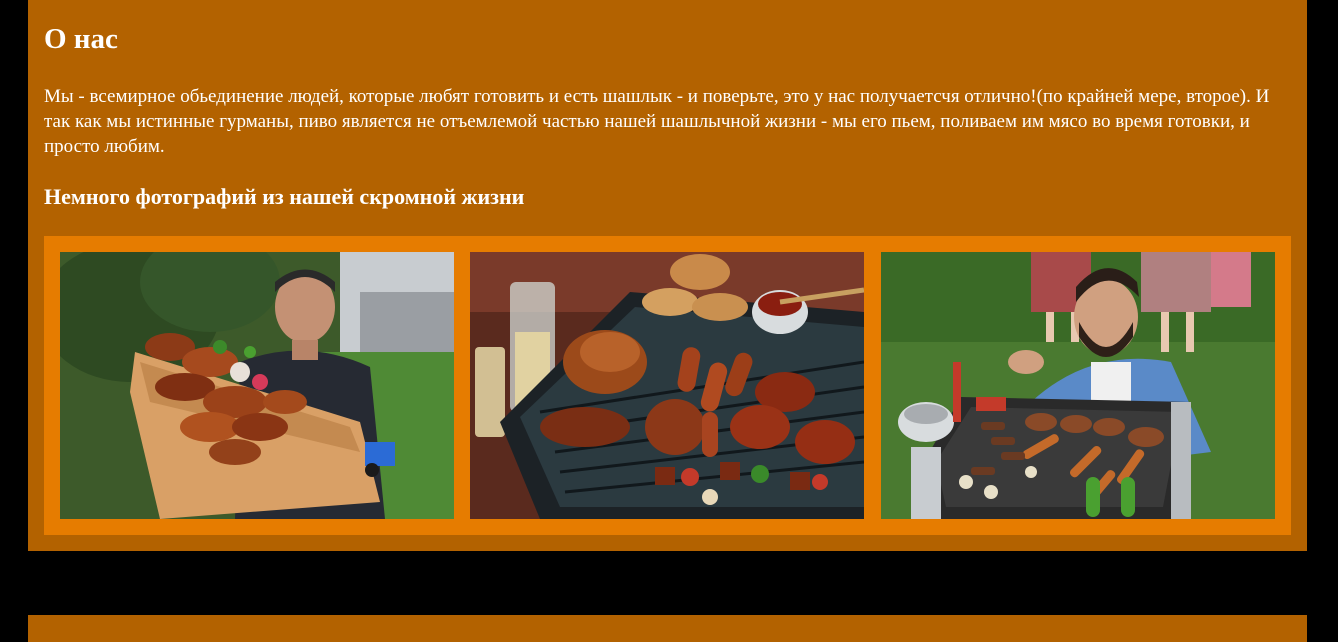  Describe the element at coordinates (81, 39) in the screenshot. I see `about-title: О нас` at that location.